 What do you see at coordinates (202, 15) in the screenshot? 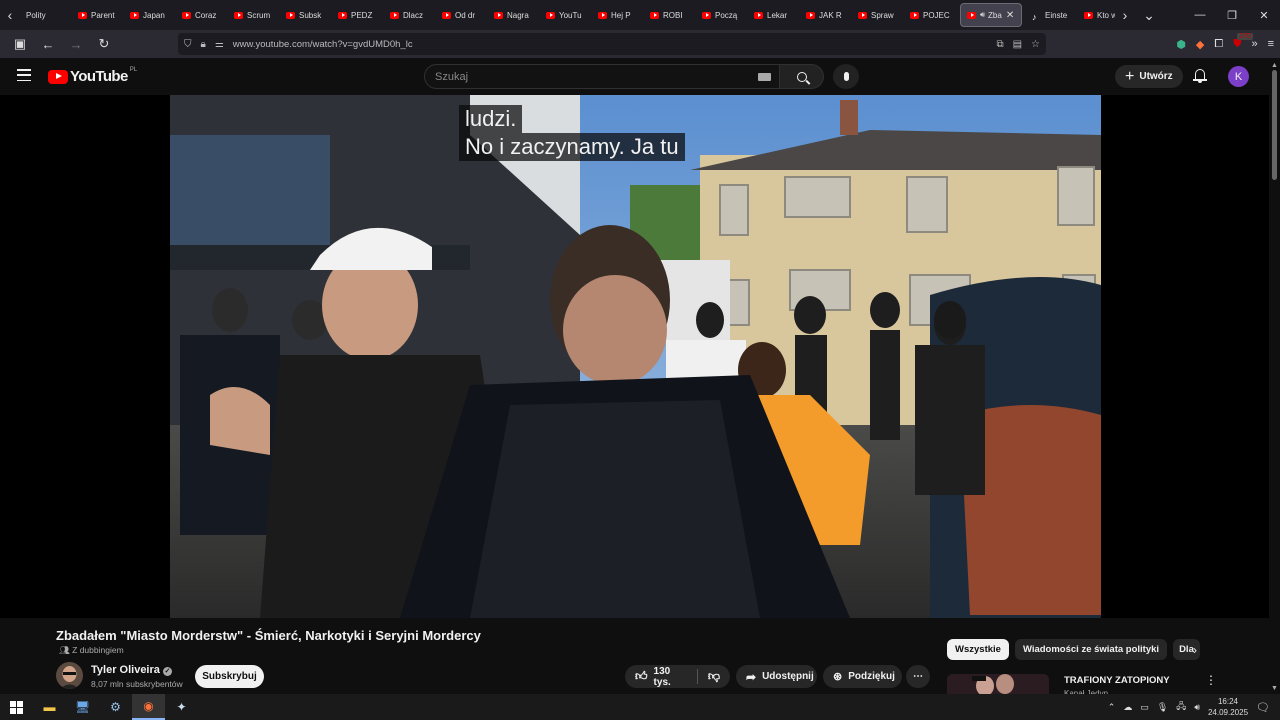
I see `browser-tab: Coraz` at bounding box center [202, 15].